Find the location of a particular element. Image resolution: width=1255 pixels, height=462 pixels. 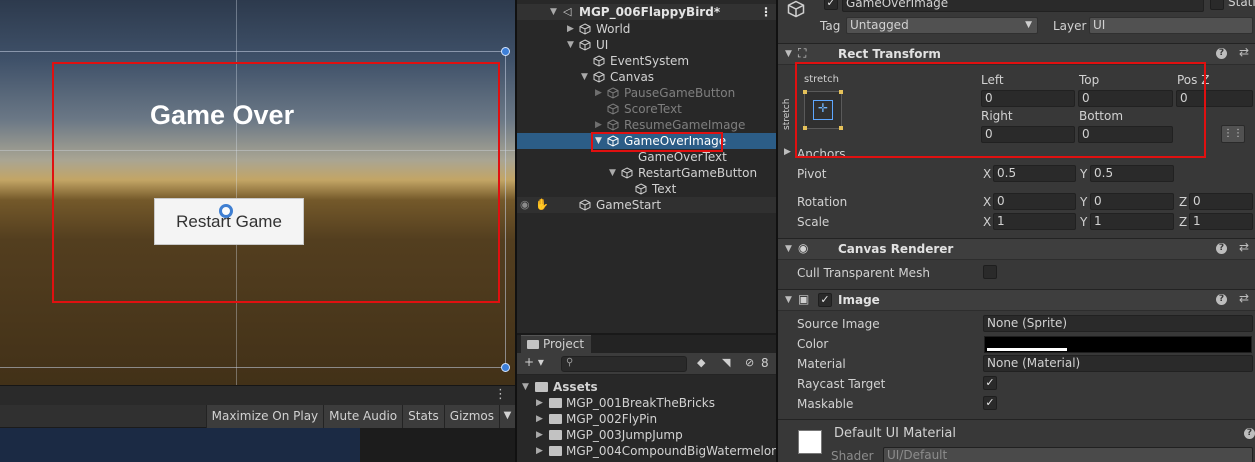

foldout-arrow-icon: ▶ is located at coordinates (787, 152).